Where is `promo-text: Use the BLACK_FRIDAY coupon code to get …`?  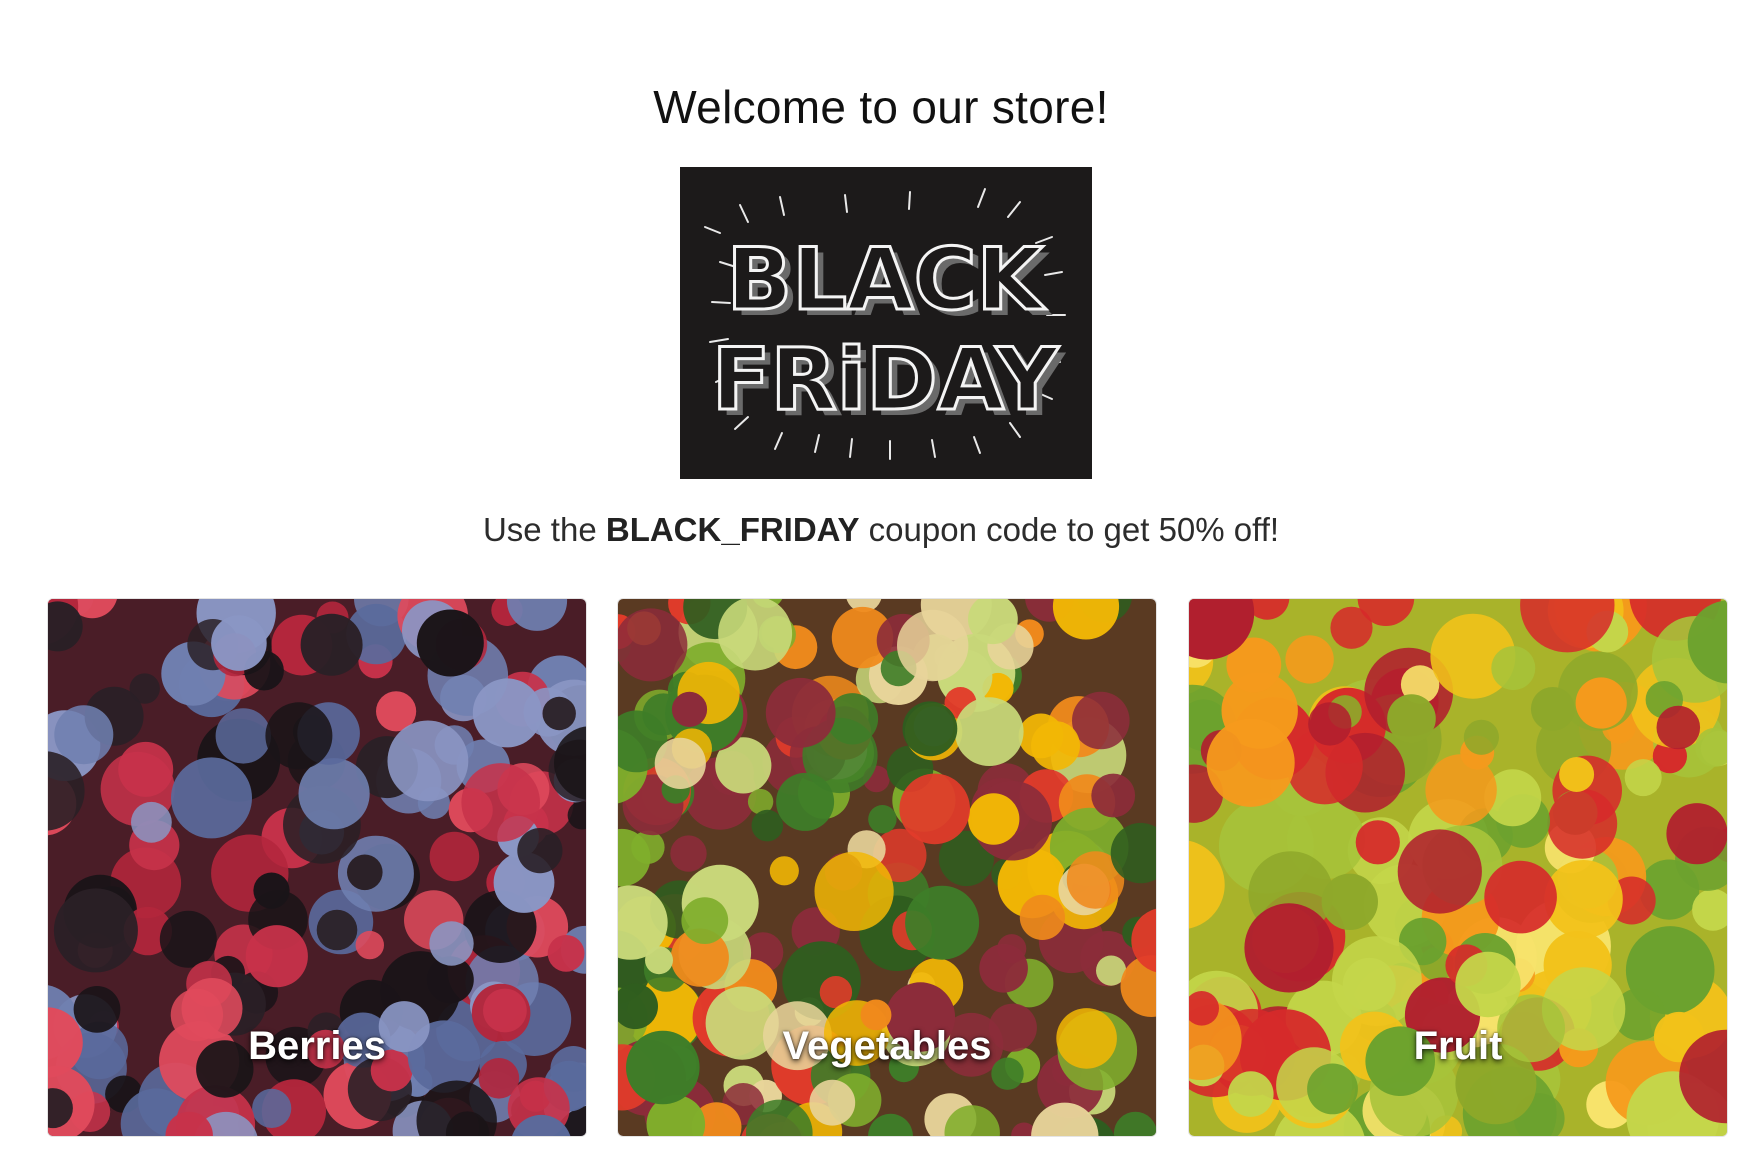 promo-text: Use the BLACK_FRIDAY coupon code to get … is located at coordinates (881, 530).